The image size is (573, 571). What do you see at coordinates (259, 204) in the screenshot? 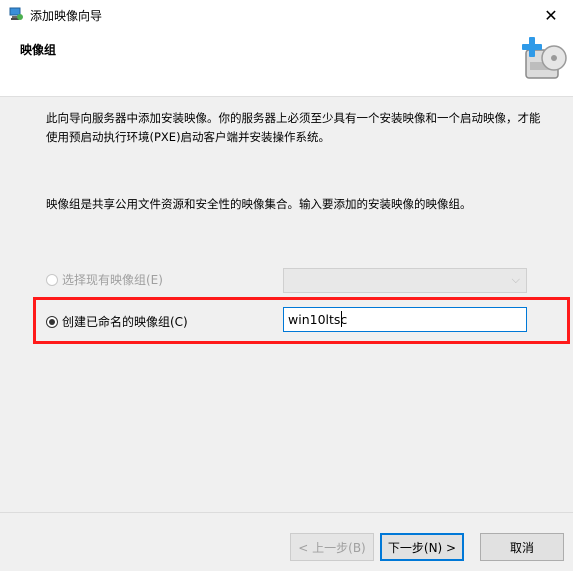
I see `description-text: 映像组是共享公用文件资源和安全性的映像集合。输入要添加的安装映像的映像组。` at bounding box center [259, 204].